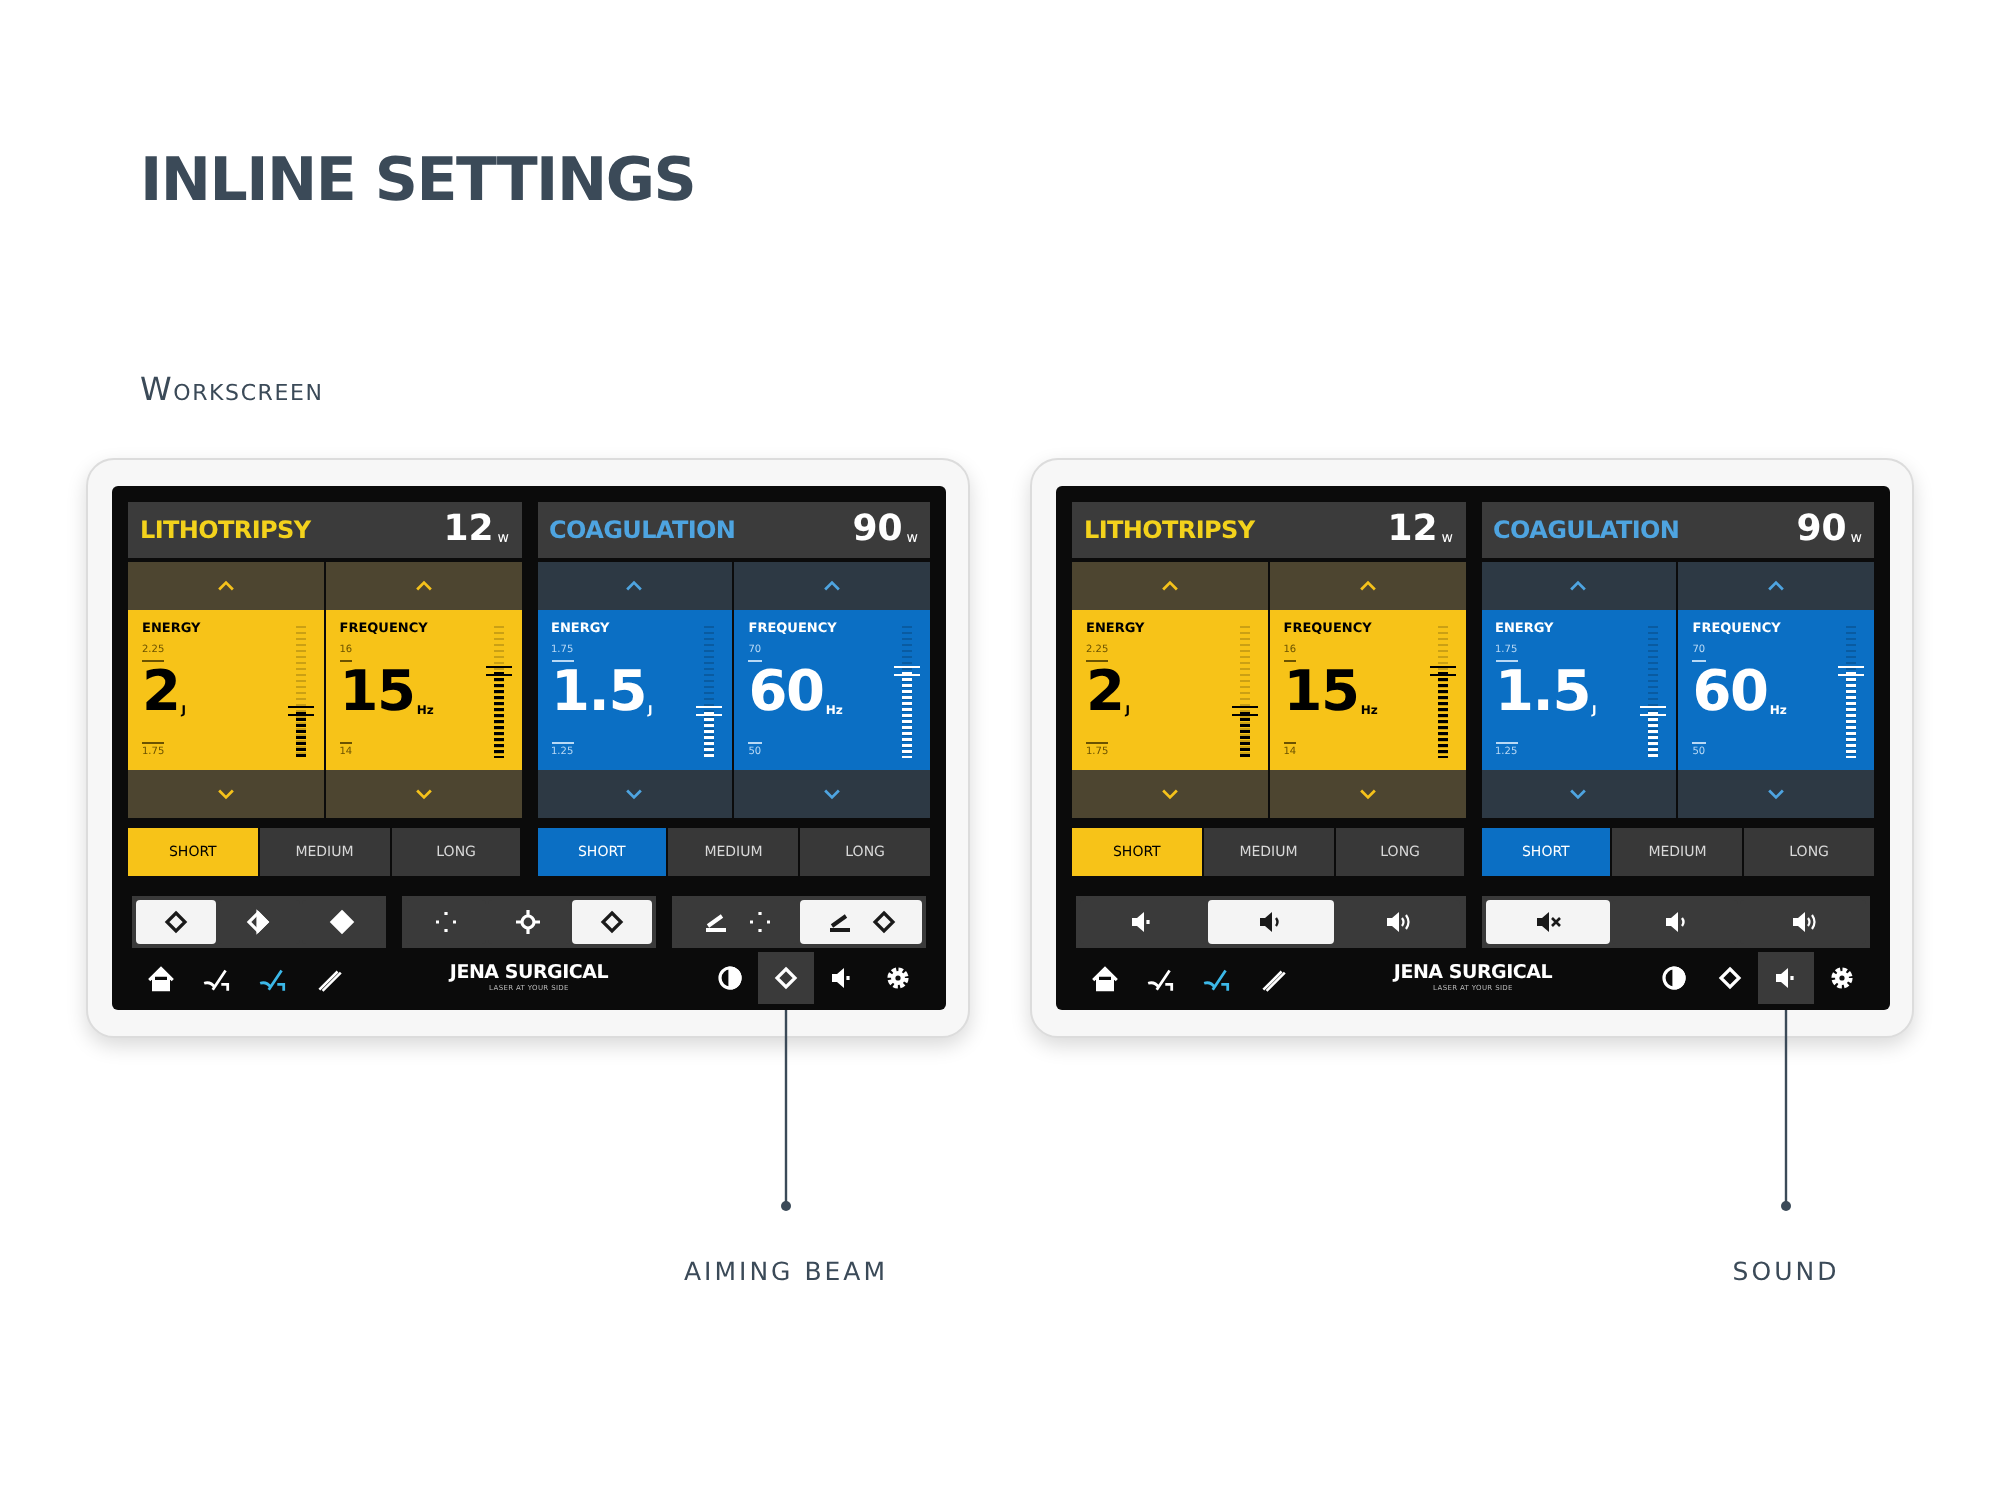  I want to click on callout-label: AIMING BEAM, so click(786, 1272).